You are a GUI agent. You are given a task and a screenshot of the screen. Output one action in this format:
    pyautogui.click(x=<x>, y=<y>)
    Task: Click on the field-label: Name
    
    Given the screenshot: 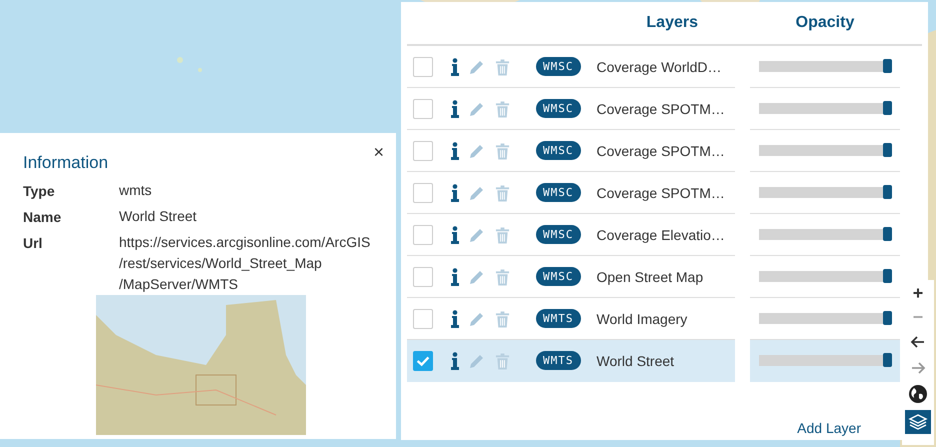 What is the action you would take?
    pyautogui.click(x=42, y=218)
    